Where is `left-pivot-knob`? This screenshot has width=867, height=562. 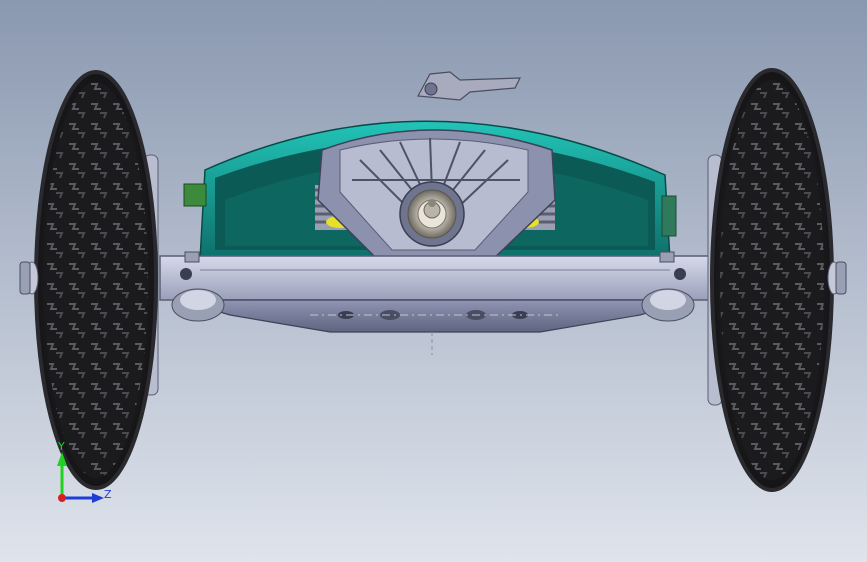
left-pivot-knob is located at coordinates (198, 305).